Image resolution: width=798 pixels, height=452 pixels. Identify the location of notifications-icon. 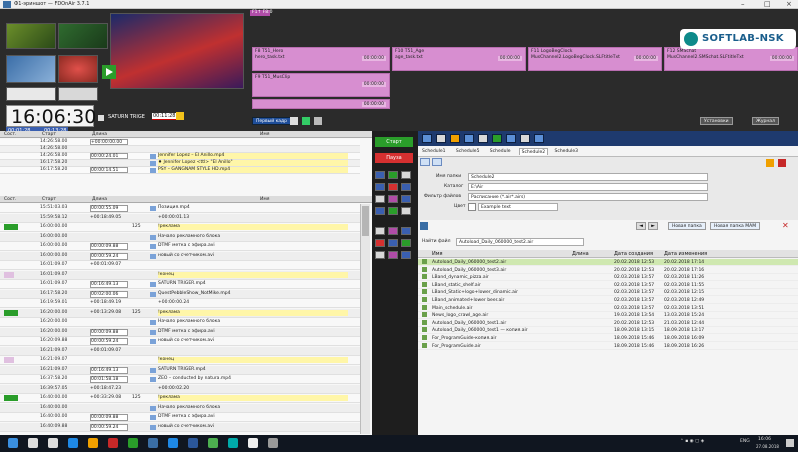
(790, 443).